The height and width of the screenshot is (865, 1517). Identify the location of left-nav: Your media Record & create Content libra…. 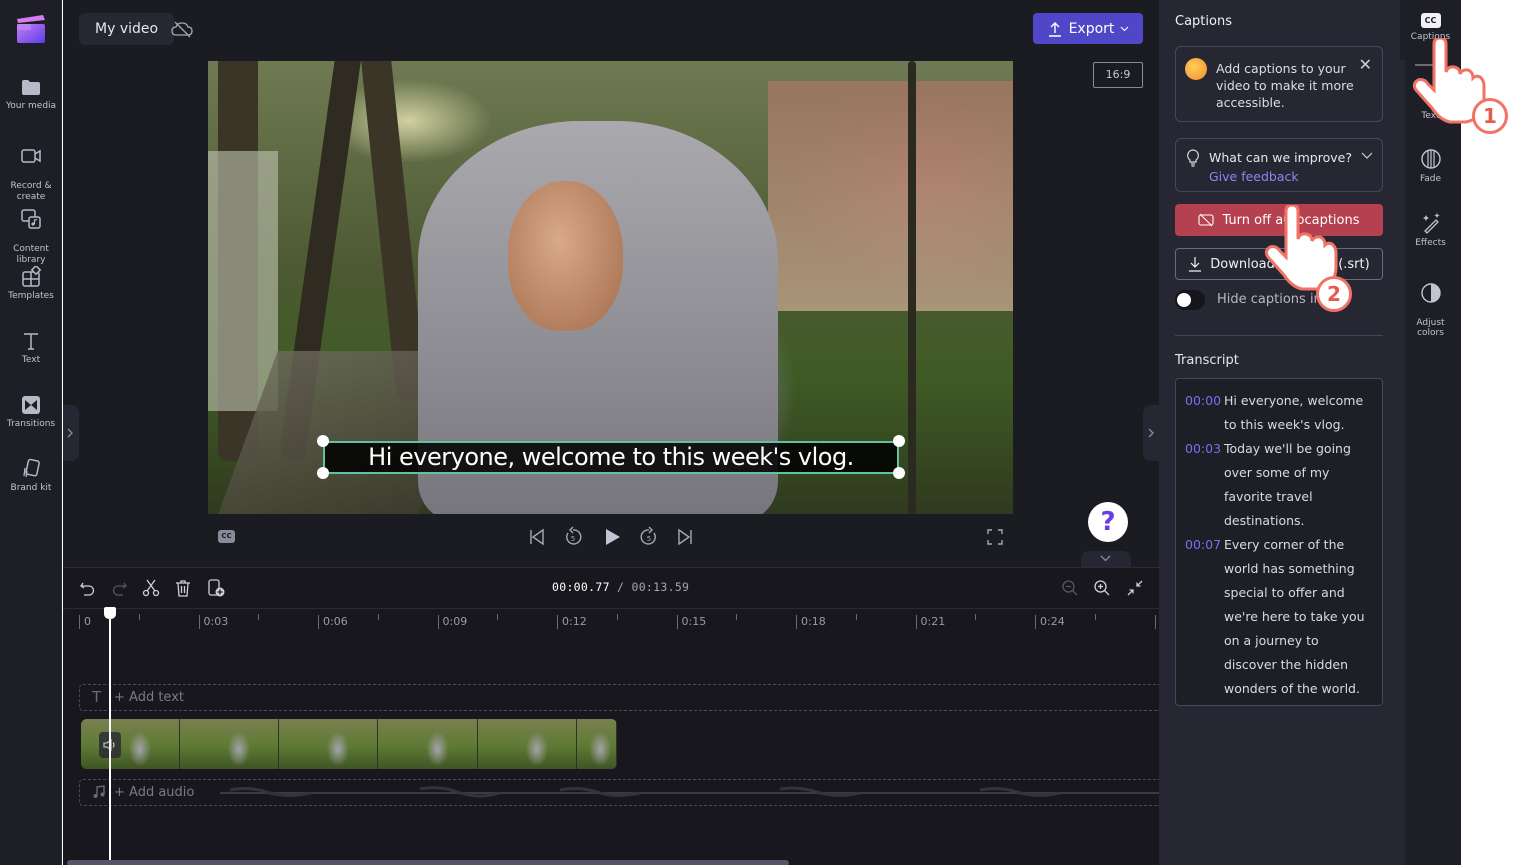
(31, 432).